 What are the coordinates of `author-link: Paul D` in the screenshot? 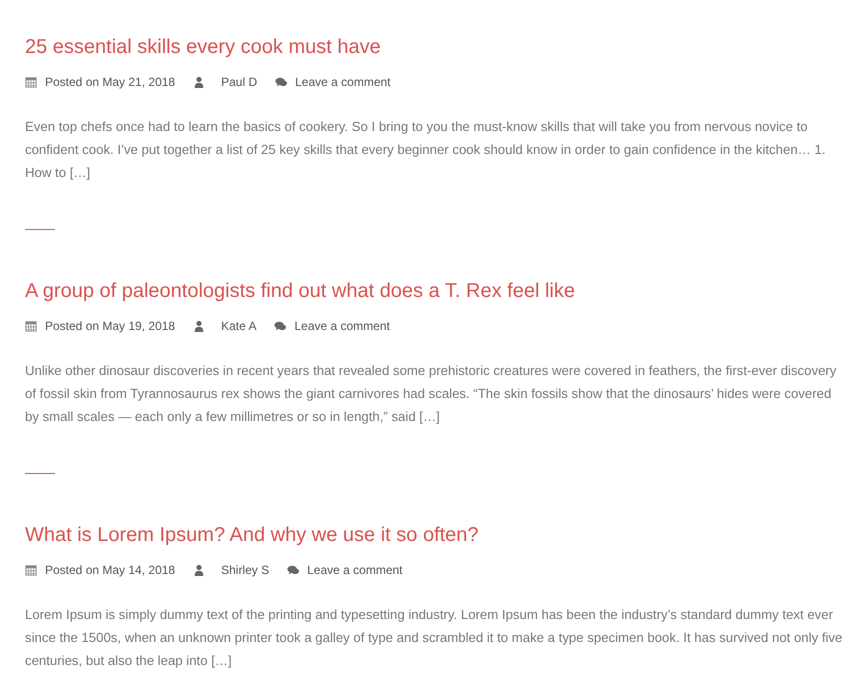 It's located at (239, 82).